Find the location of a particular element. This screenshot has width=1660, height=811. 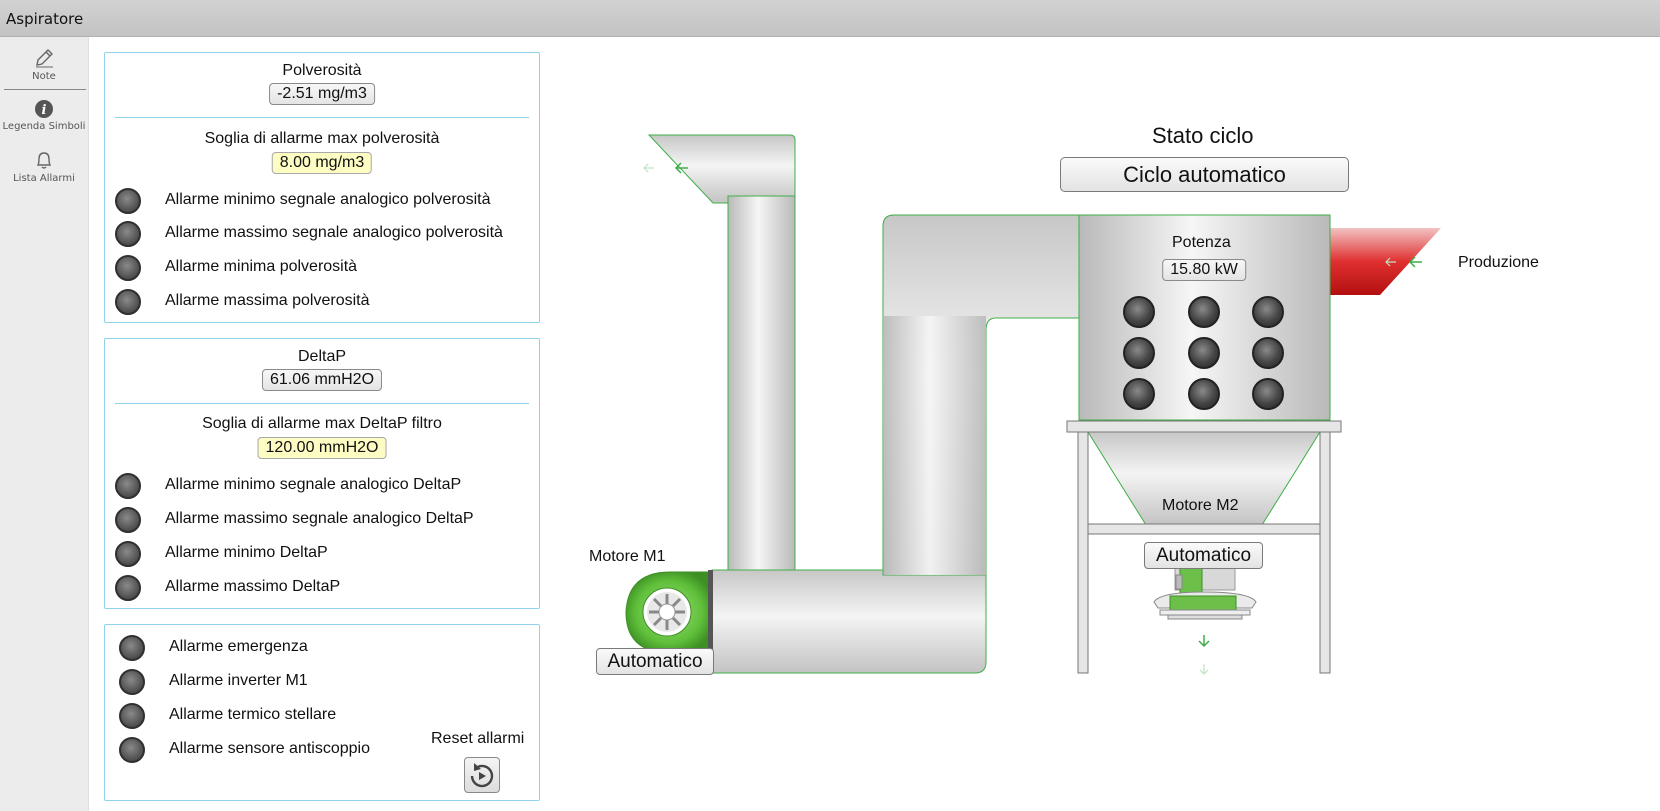

production-label: Produzione is located at coordinates (1498, 262).